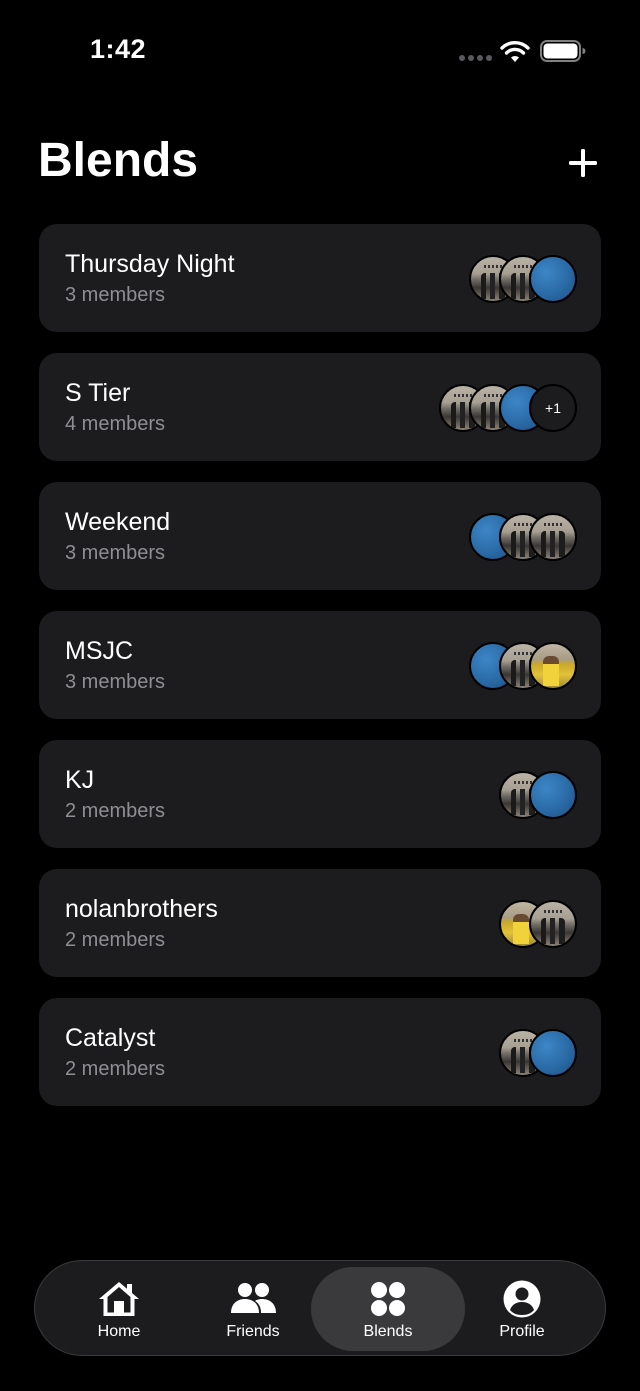 The width and height of the screenshot is (640, 1391). Describe the element at coordinates (320, 665) in the screenshot. I see `blend-card: MSJC 3 members` at that location.